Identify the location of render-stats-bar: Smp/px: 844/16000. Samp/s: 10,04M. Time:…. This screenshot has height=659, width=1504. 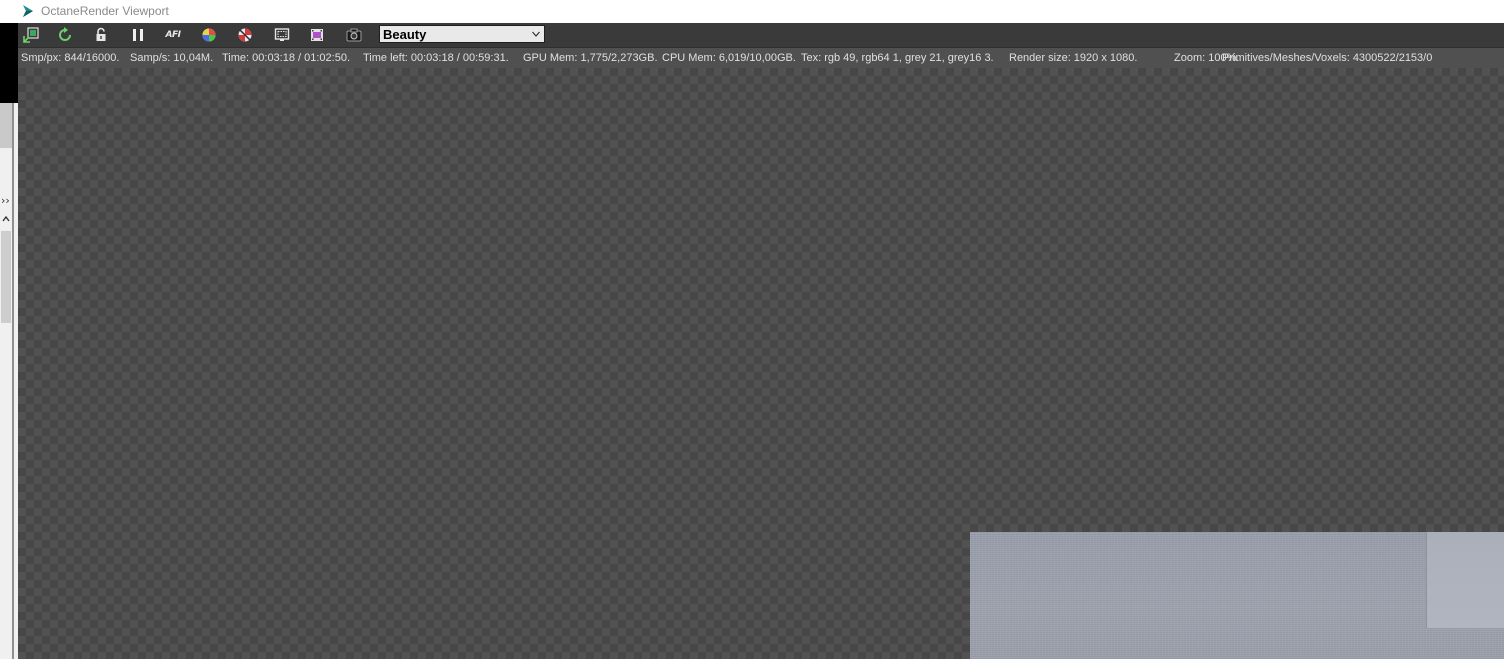
(761, 58).